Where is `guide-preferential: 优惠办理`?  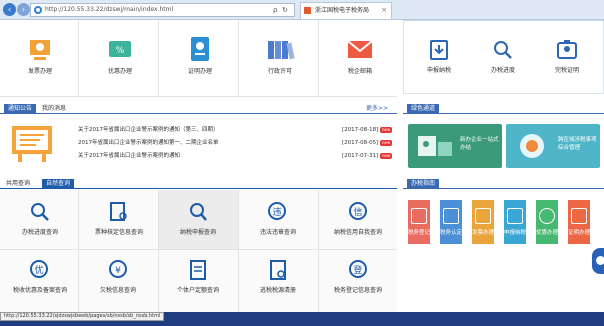 guide-preferential: 优惠办理 is located at coordinates (547, 222).